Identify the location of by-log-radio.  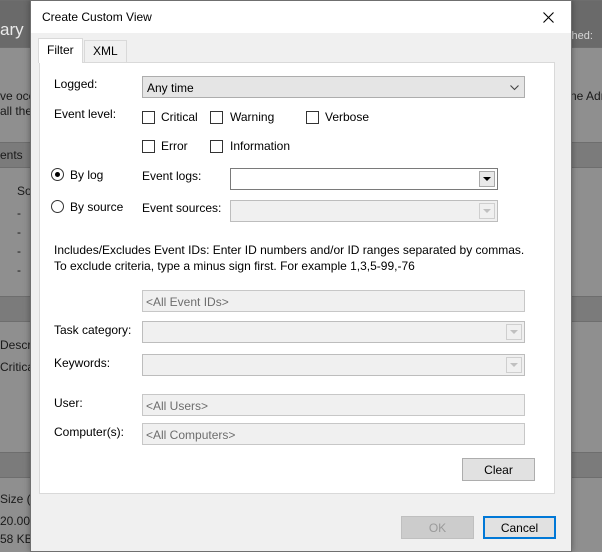
(57, 174).